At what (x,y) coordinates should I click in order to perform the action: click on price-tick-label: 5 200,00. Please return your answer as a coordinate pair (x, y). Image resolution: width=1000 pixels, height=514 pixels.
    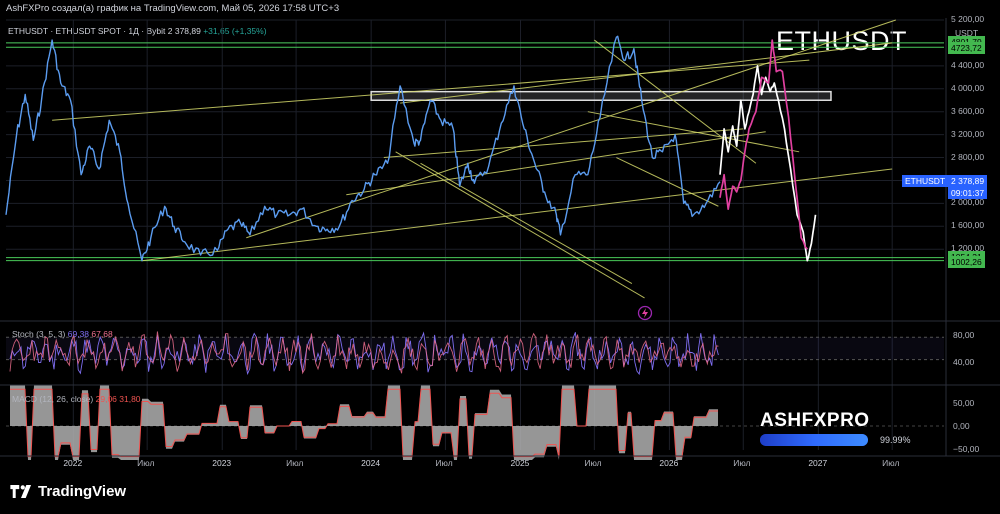
    Looking at the image, I should click on (968, 19).